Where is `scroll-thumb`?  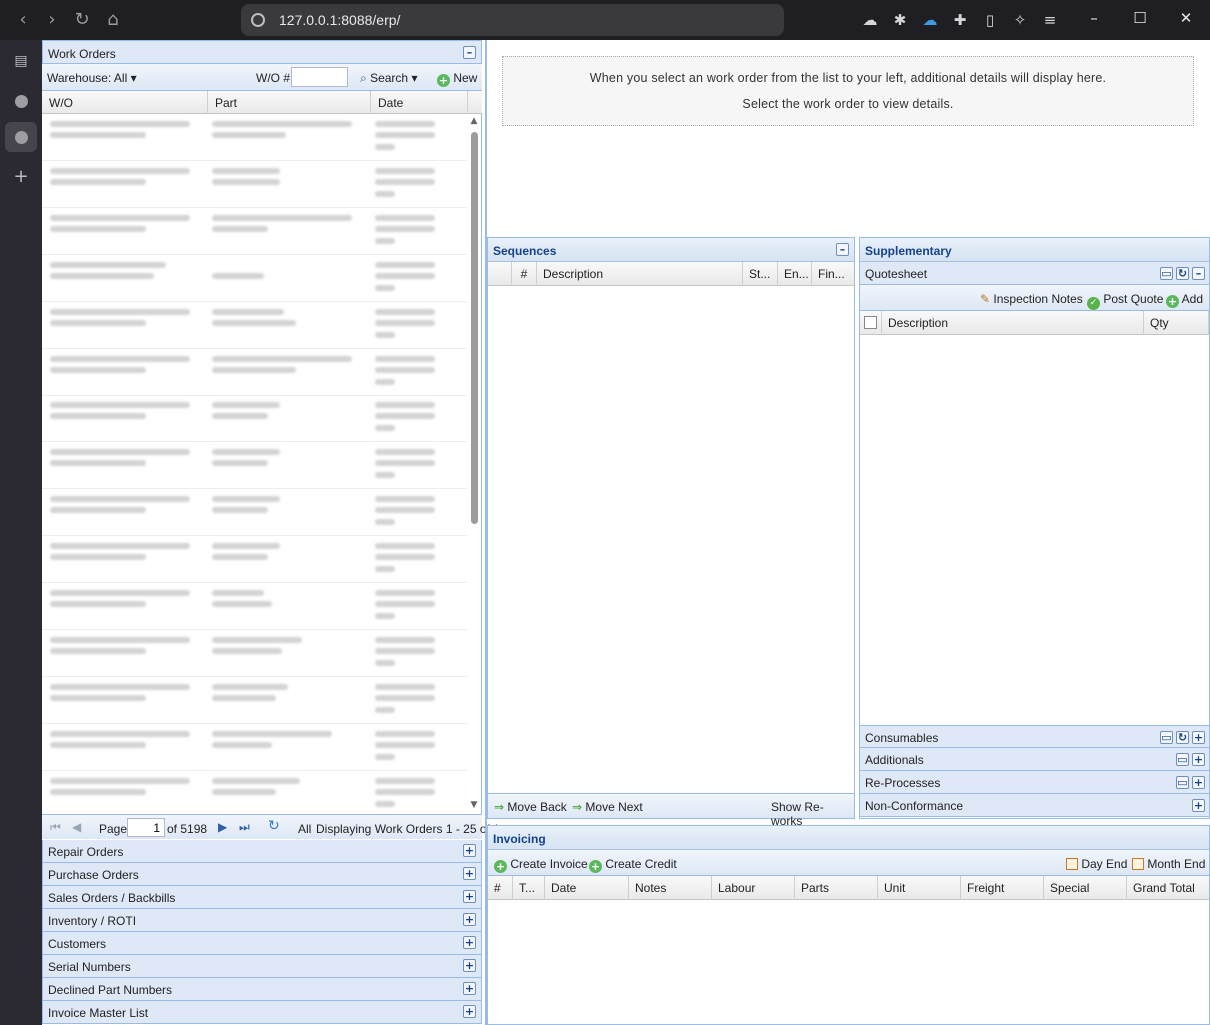
scroll-thumb is located at coordinates (474, 328).